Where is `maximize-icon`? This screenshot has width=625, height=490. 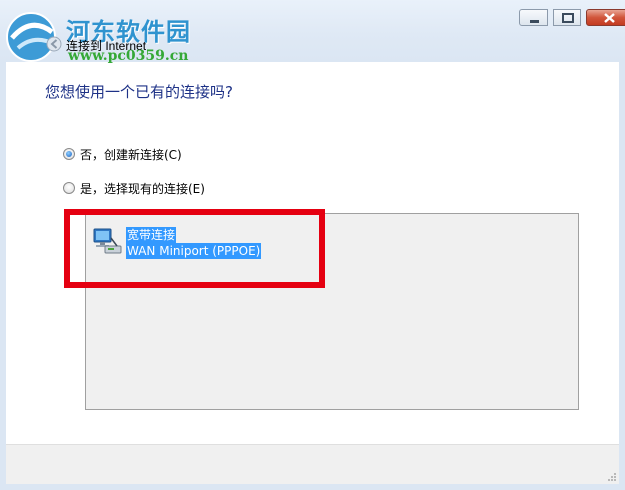 maximize-icon is located at coordinates (568, 18).